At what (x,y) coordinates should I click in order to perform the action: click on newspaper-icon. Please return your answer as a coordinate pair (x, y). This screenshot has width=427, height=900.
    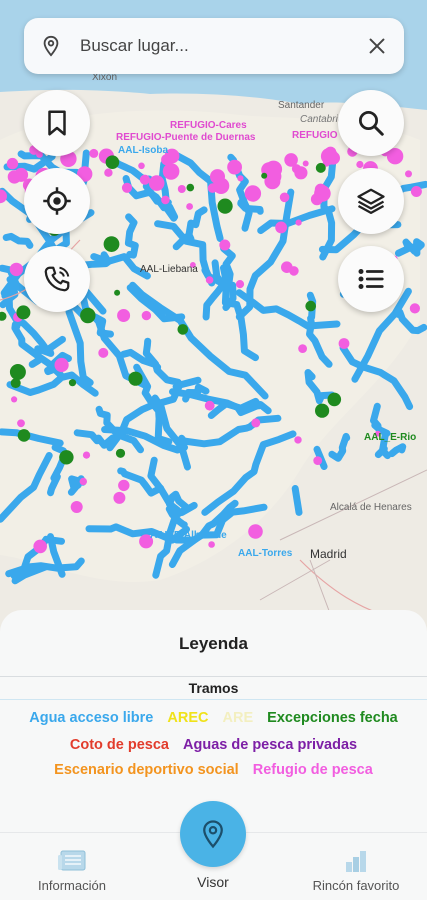
    Looking at the image, I should click on (72, 860).